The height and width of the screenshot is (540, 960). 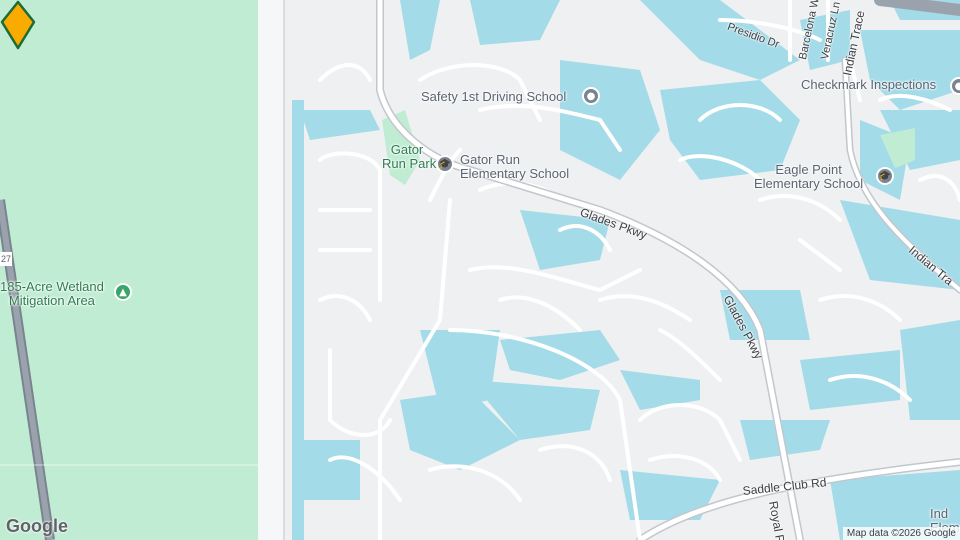 What do you see at coordinates (493, 97) in the screenshot?
I see `safety-school-label: Safety 1st Driving School` at bounding box center [493, 97].